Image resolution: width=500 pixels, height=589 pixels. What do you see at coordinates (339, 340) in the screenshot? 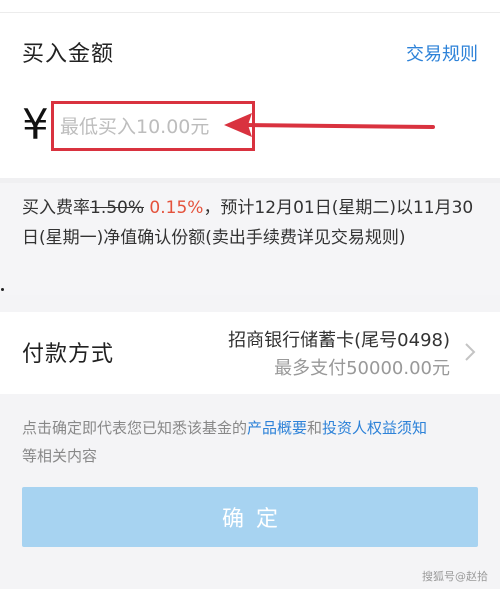
I see `payment-bank-card: 招商银行储蓄卡(尾号0498)` at bounding box center [339, 340].